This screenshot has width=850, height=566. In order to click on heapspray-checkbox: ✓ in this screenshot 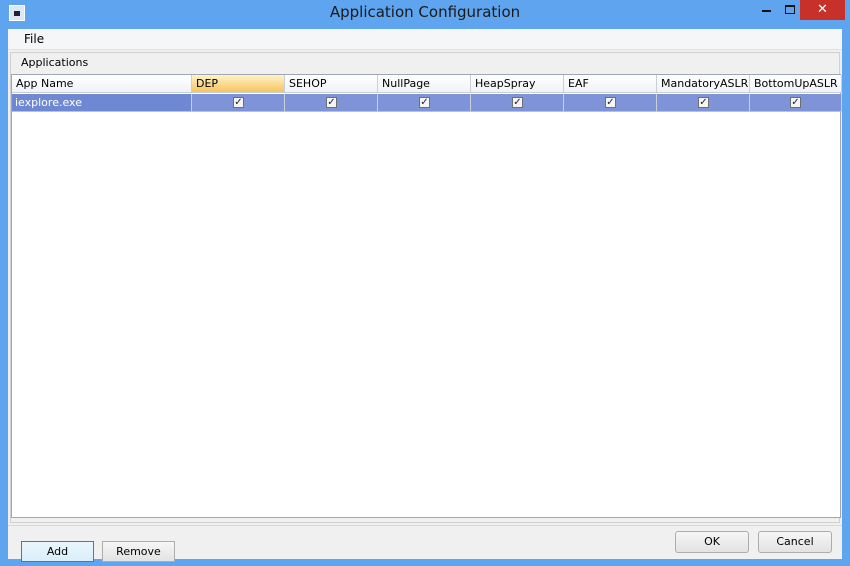, I will do `click(517, 102)`.